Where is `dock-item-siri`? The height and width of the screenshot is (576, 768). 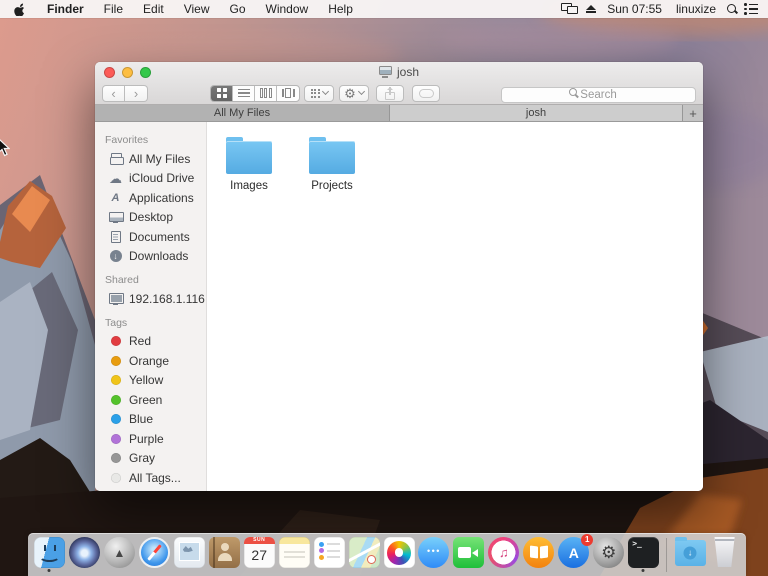 dock-item-siri is located at coordinates (84, 555).